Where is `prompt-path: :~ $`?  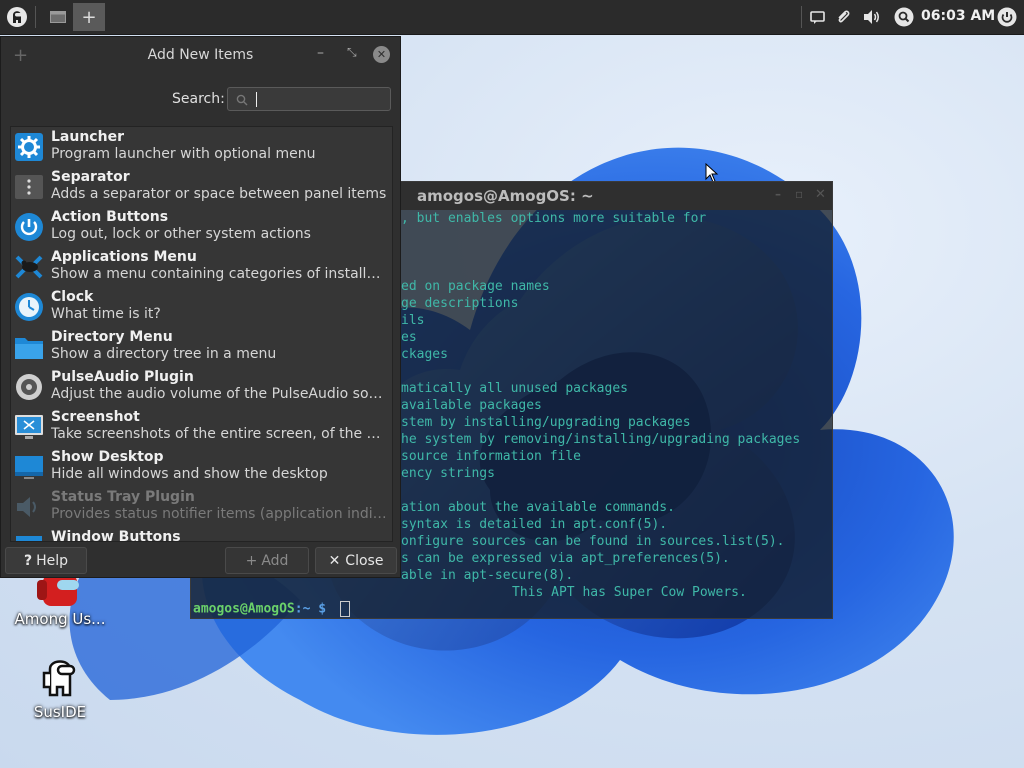 prompt-path: :~ $ is located at coordinates (310, 609).